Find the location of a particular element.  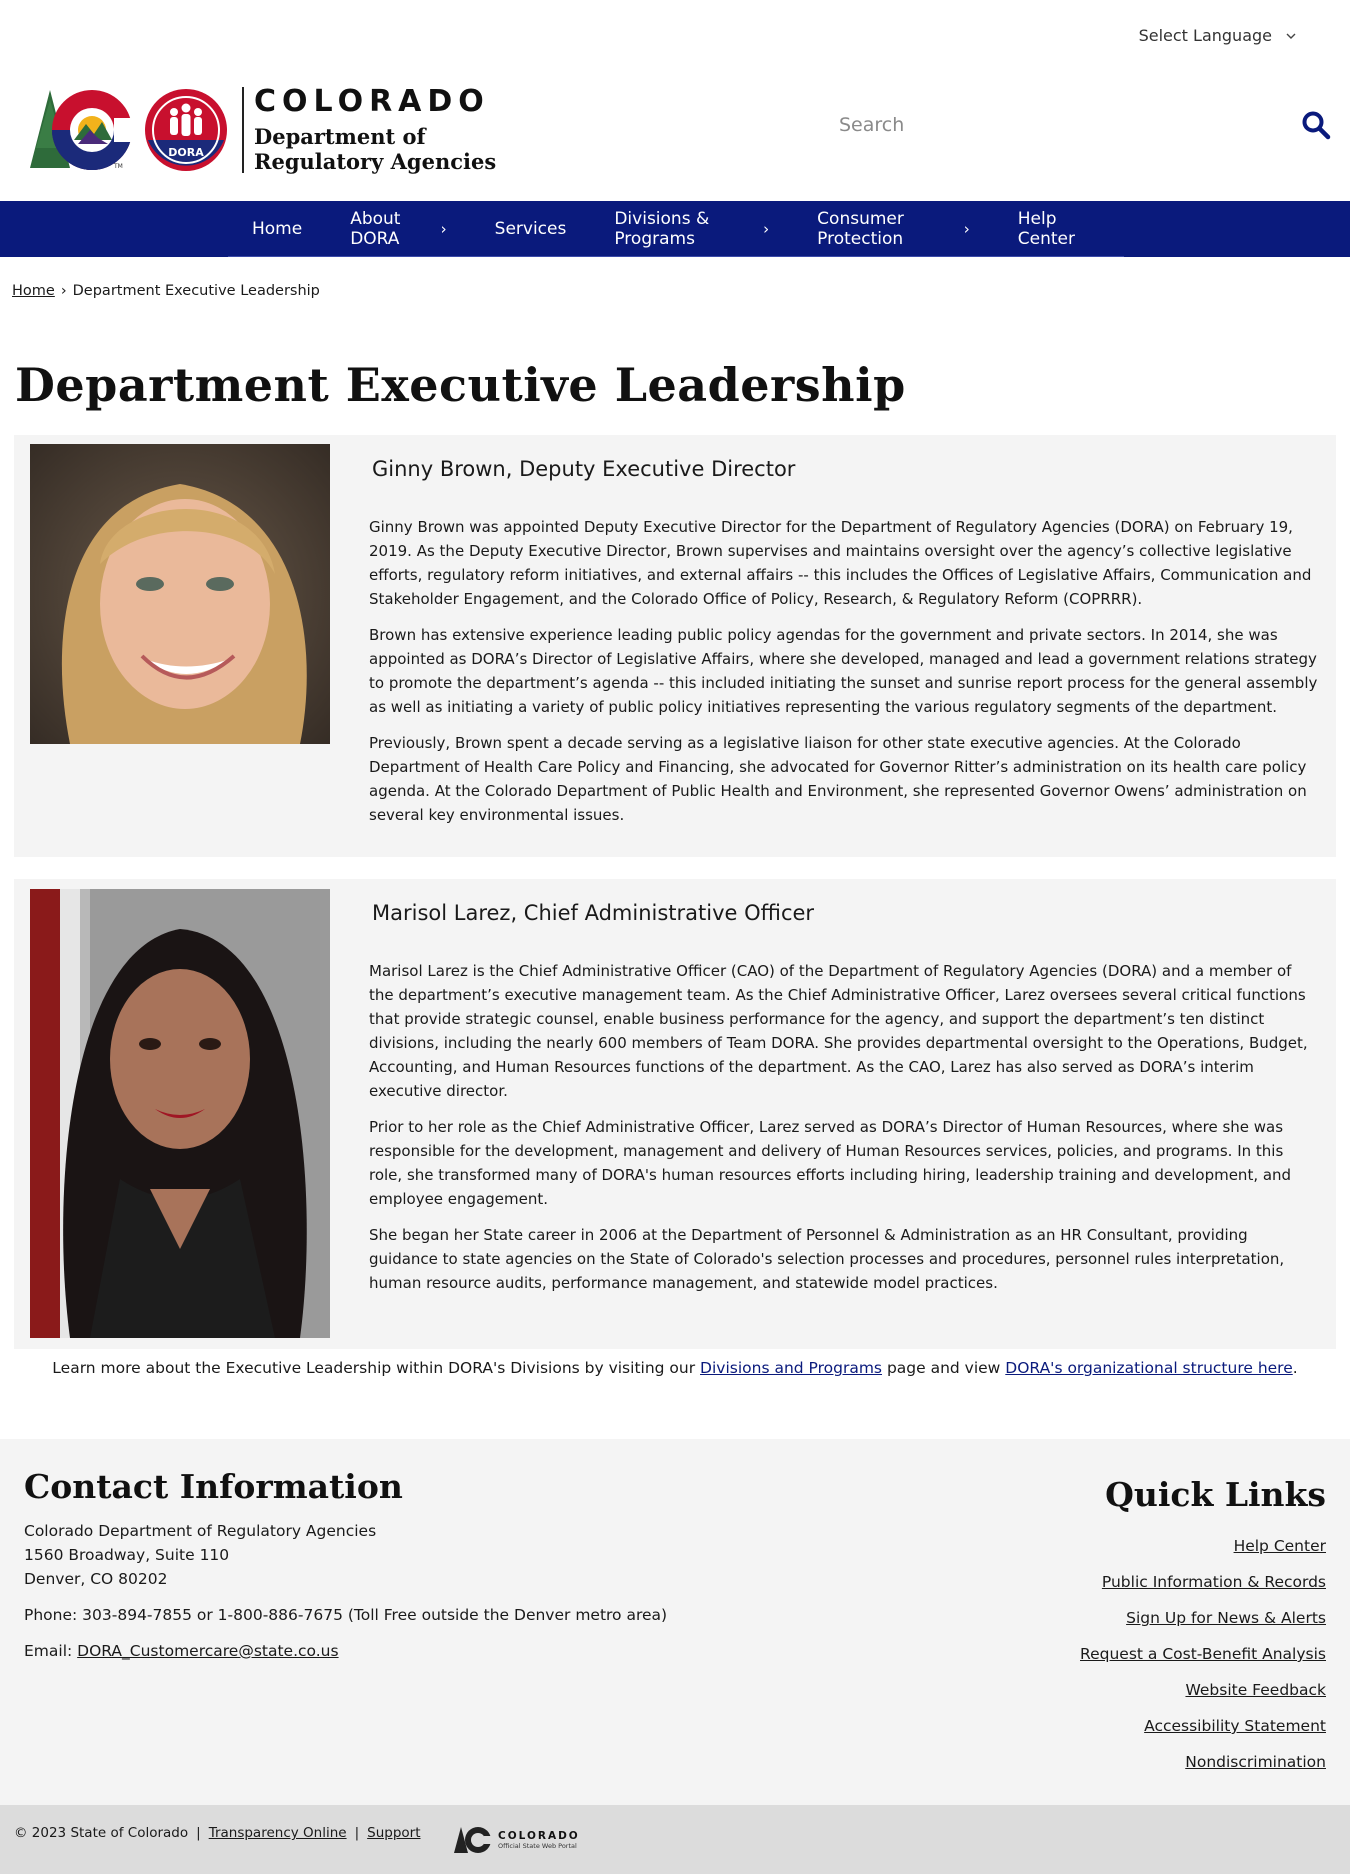

dora-badge-text: DORA is located at coordinates (186, 152).